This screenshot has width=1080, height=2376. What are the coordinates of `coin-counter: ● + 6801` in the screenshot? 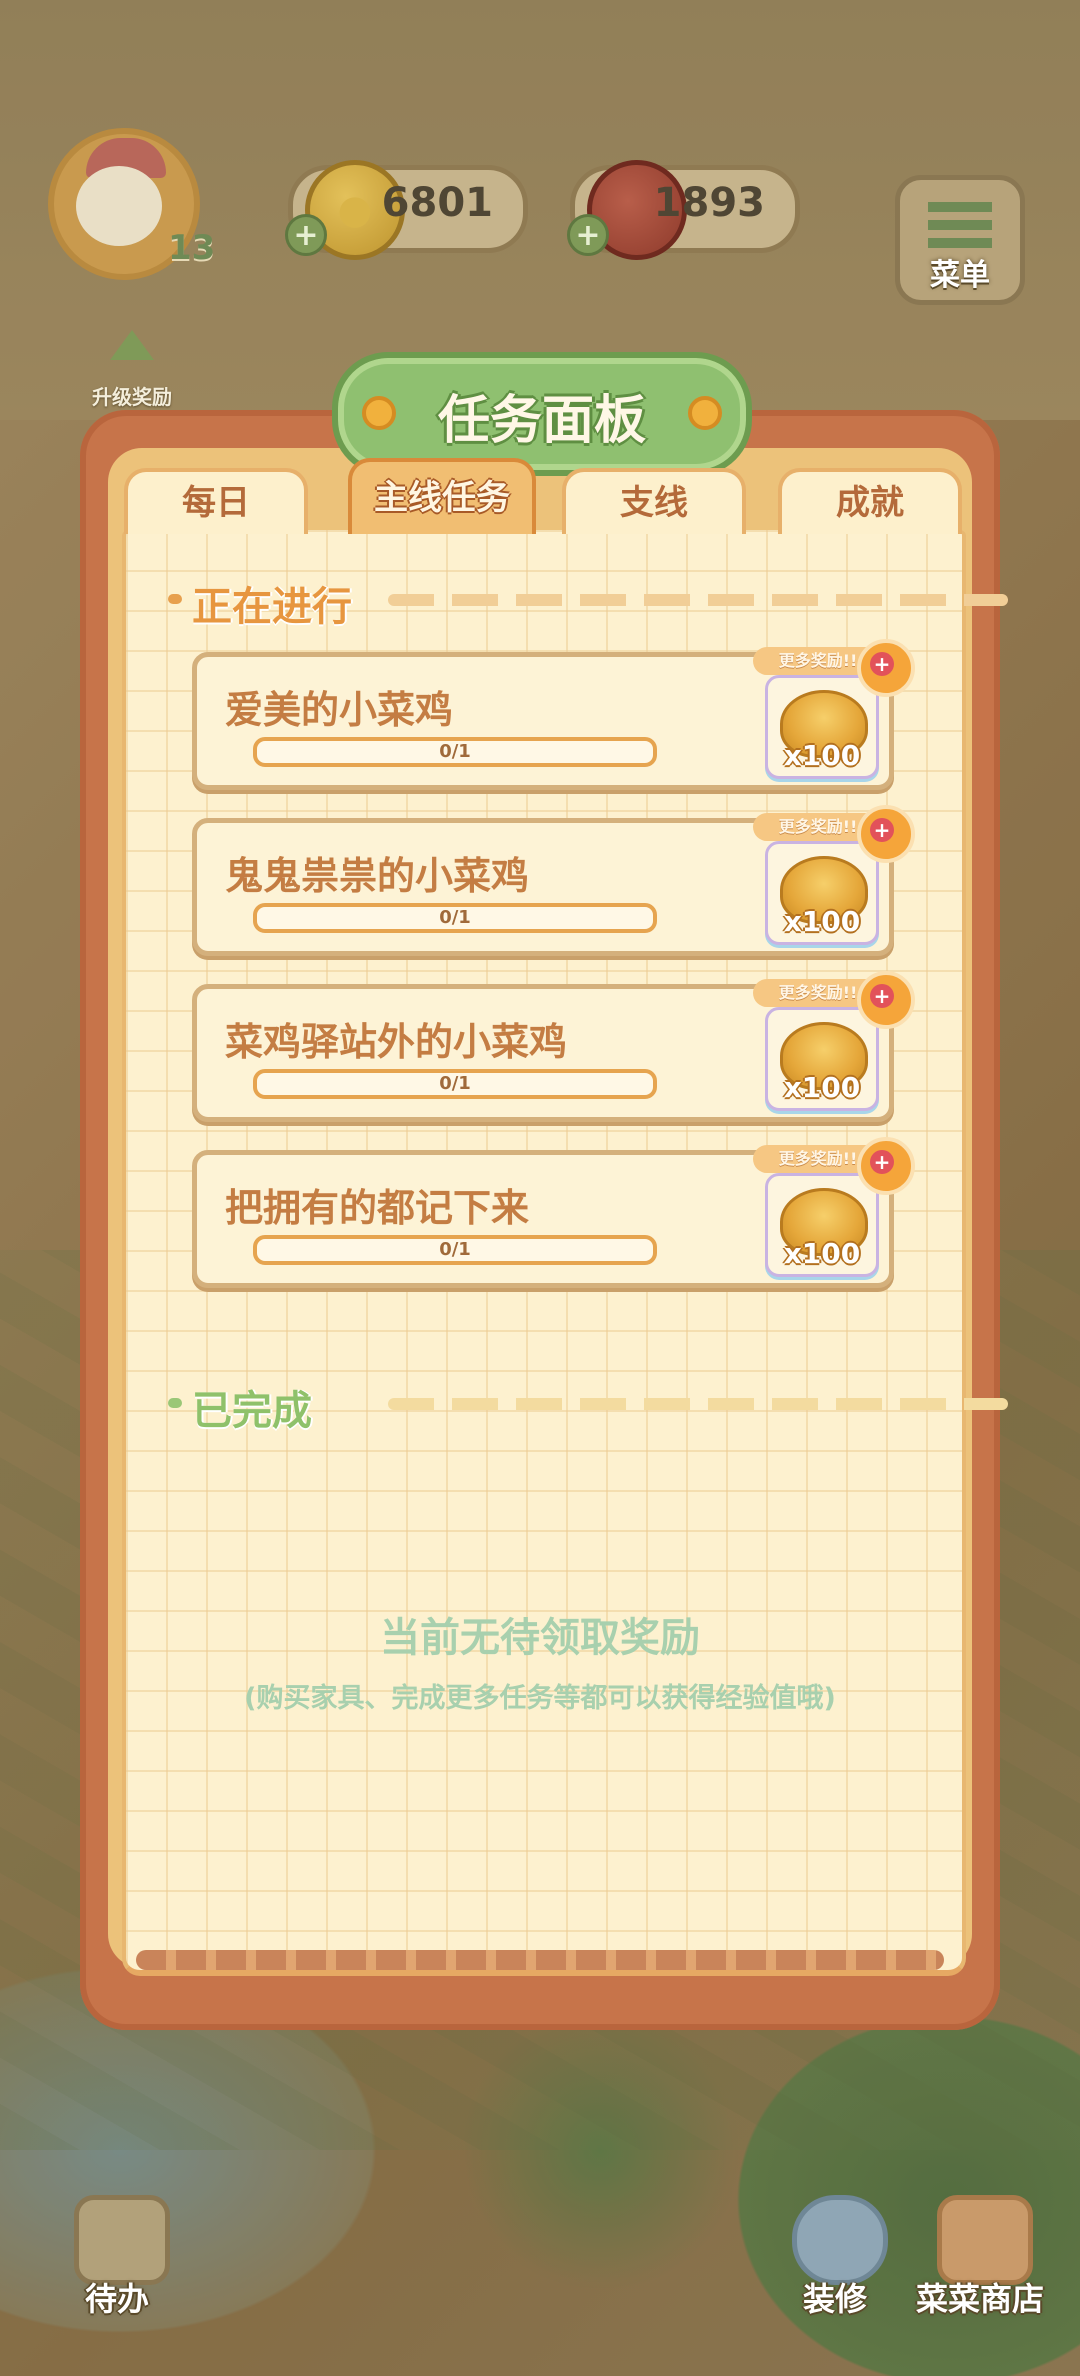 It's located at (406, 210).